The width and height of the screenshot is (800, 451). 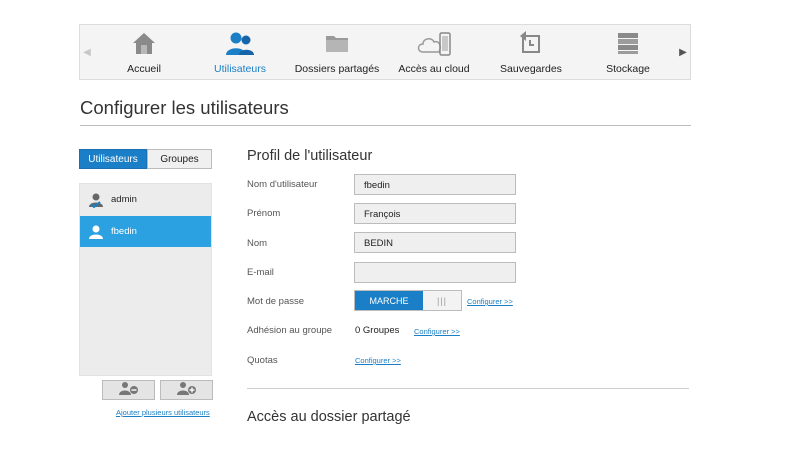 I want to click on nav-item-shared-folders: Dossiers partagés, so click(x=337, y=52).